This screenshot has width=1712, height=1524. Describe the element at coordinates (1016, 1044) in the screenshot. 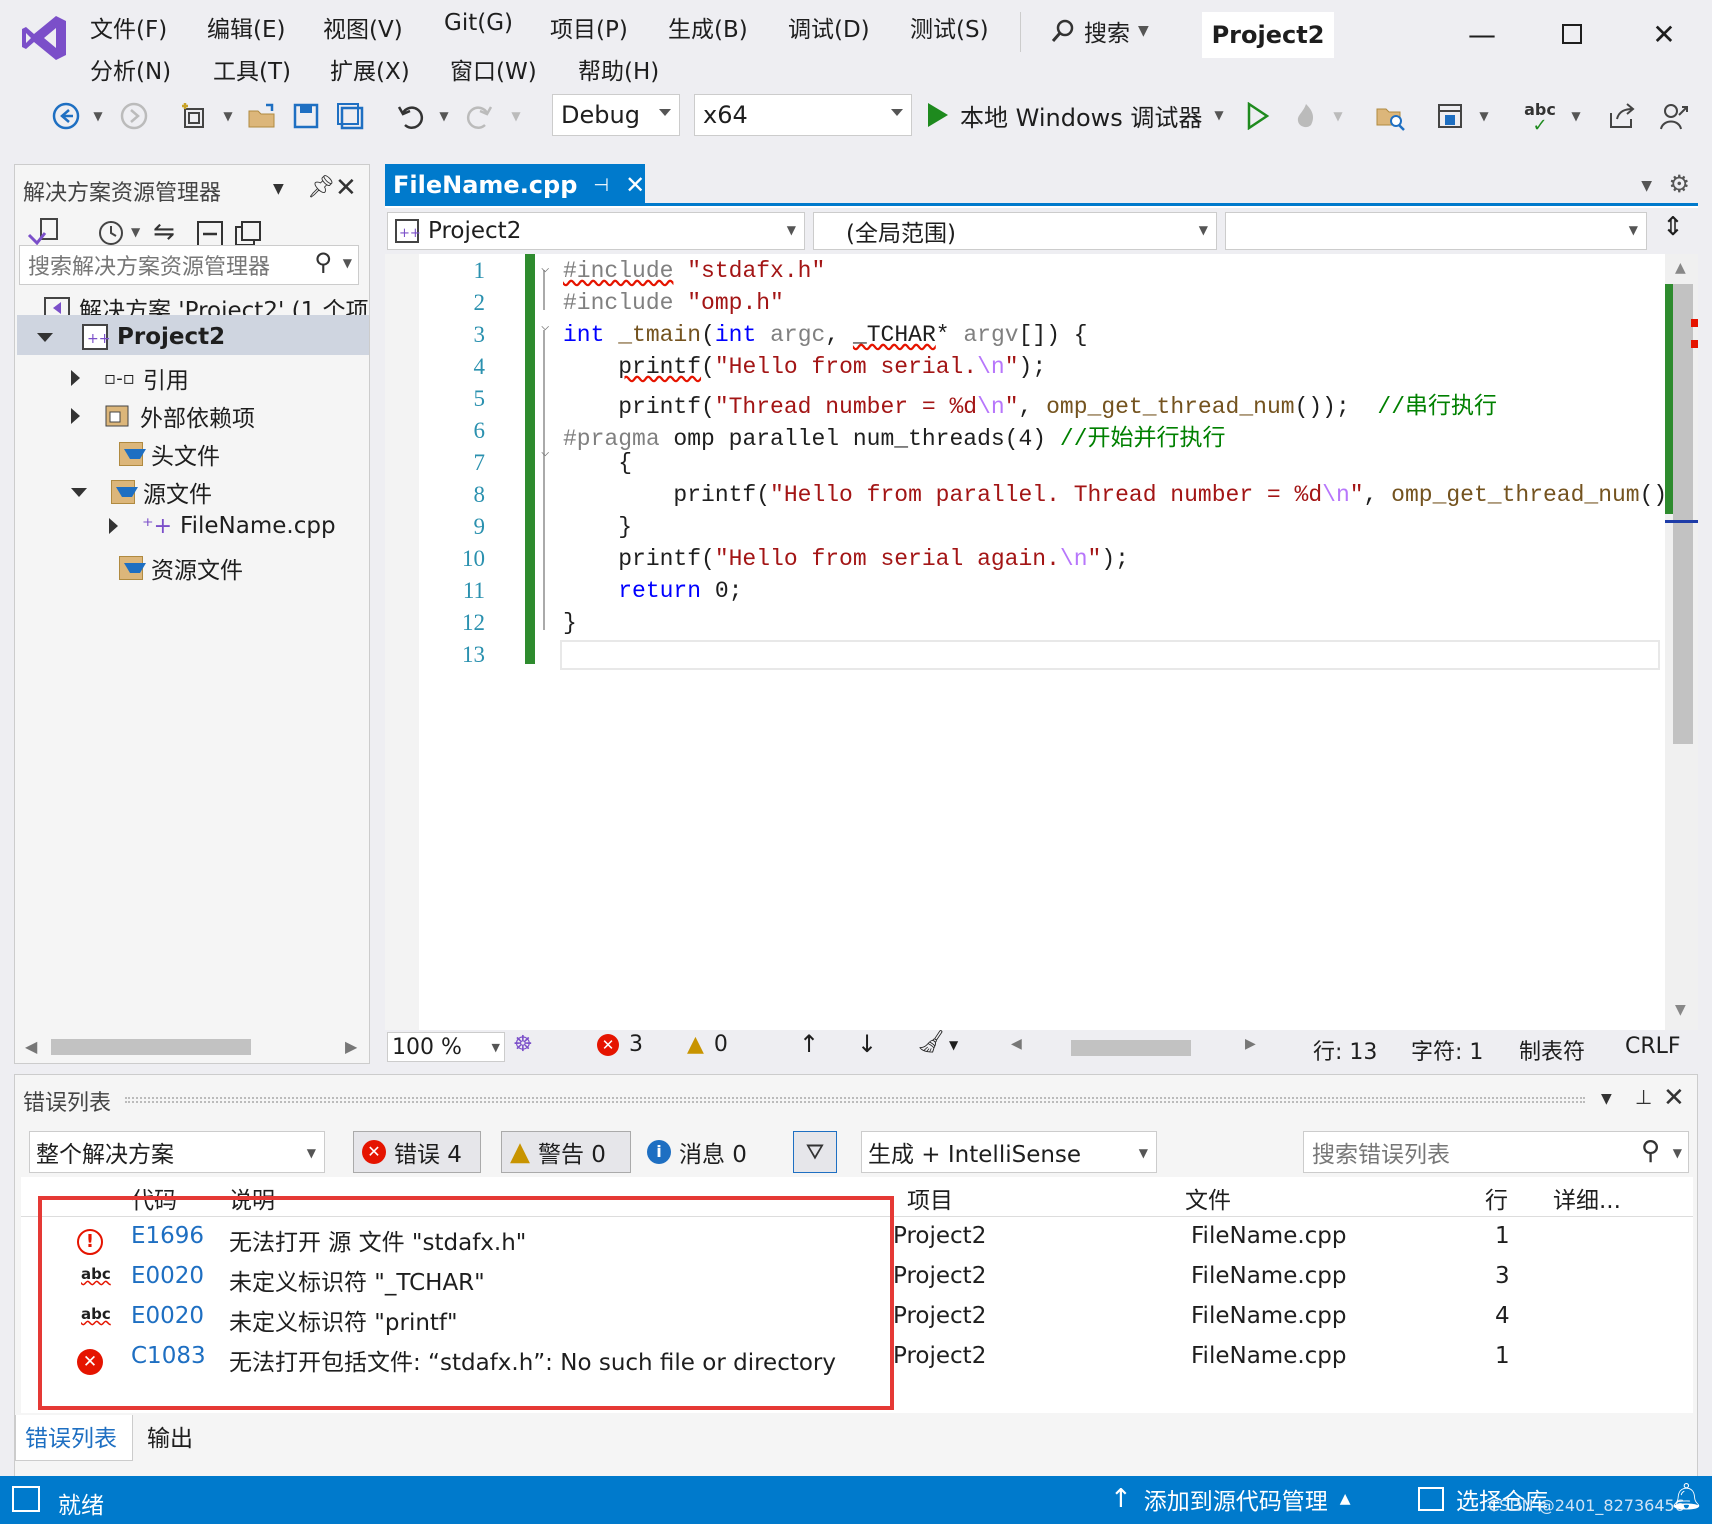

I see `scroll-left-icon: ◀` at that location.